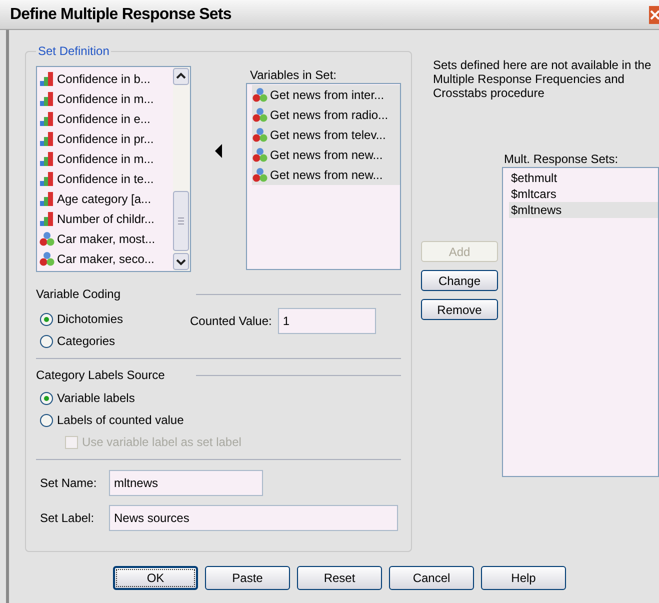 Image resolution: width=659 pixels, height=603 pixels. I want to click on action-button: Remove, so click(459, 309).